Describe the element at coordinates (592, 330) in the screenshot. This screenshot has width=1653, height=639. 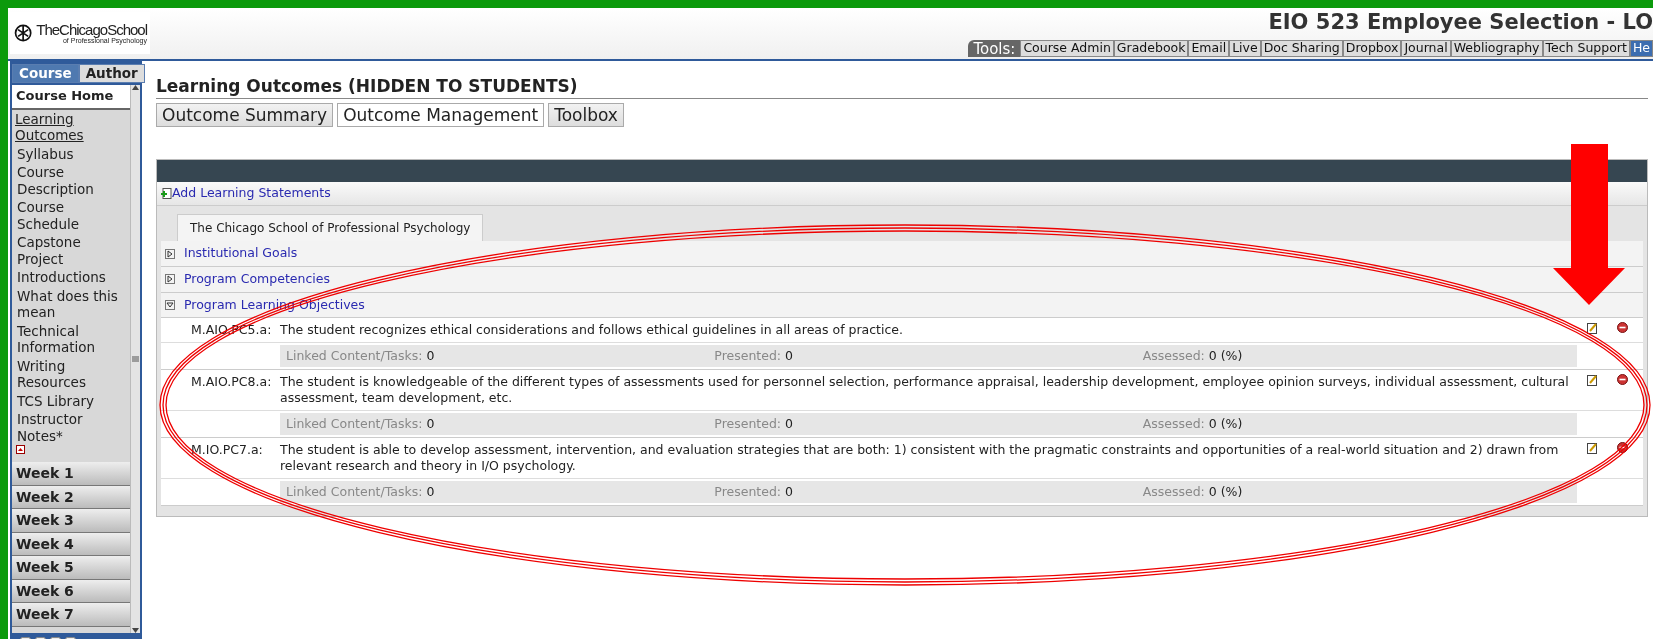
I see `outcome-text: The student recognizes ethical considerations and follows ethical guidelines in all areas of practice.` at that location.